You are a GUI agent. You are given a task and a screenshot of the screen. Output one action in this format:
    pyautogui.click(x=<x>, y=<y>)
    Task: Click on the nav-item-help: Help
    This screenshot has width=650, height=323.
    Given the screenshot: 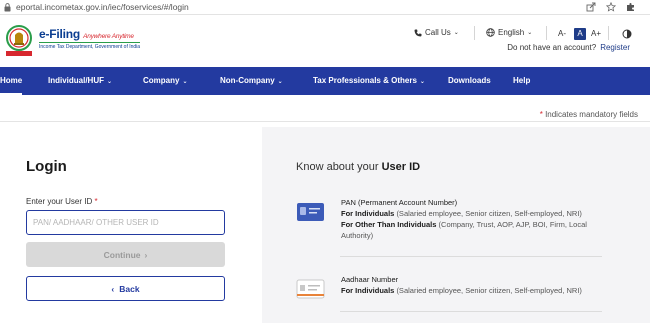 What is the action you would take?
    pyautogui.click(x=521, y=81)
    